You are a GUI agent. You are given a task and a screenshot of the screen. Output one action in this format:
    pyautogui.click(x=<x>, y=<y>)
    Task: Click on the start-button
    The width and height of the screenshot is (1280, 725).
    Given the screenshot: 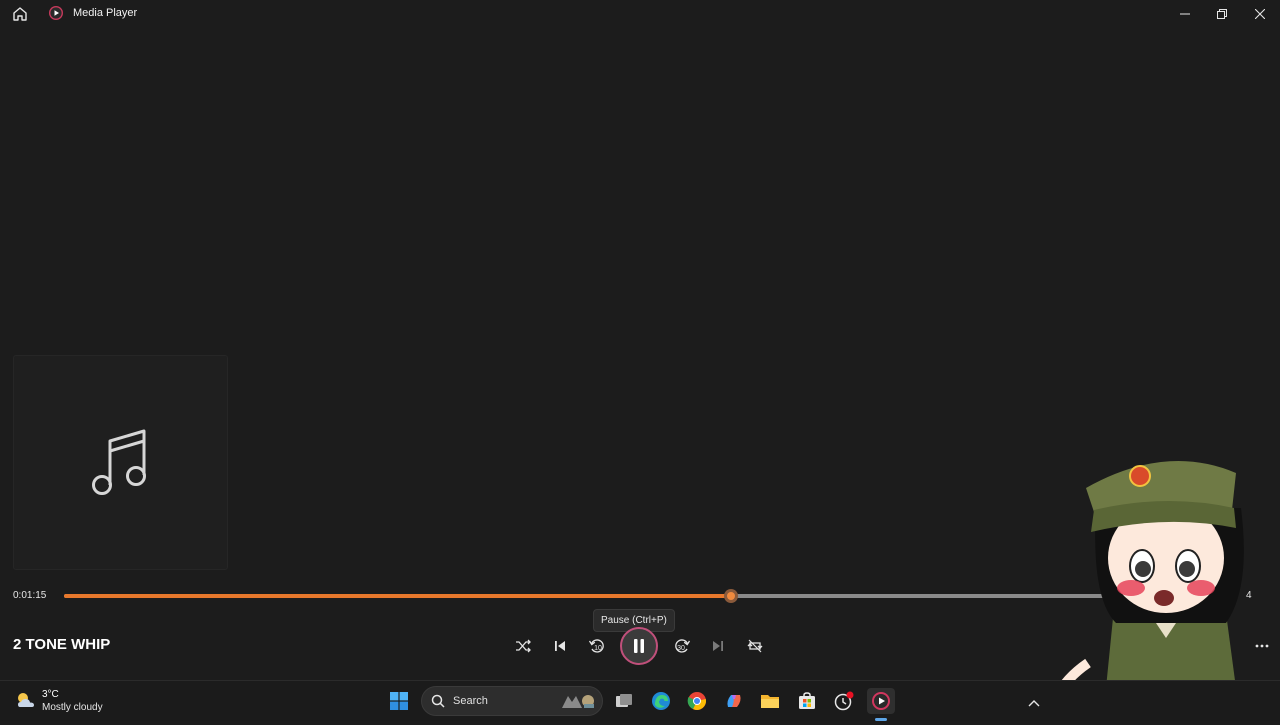 What is the action you would take?
    pyautogui.click(x=399, y=701)
    